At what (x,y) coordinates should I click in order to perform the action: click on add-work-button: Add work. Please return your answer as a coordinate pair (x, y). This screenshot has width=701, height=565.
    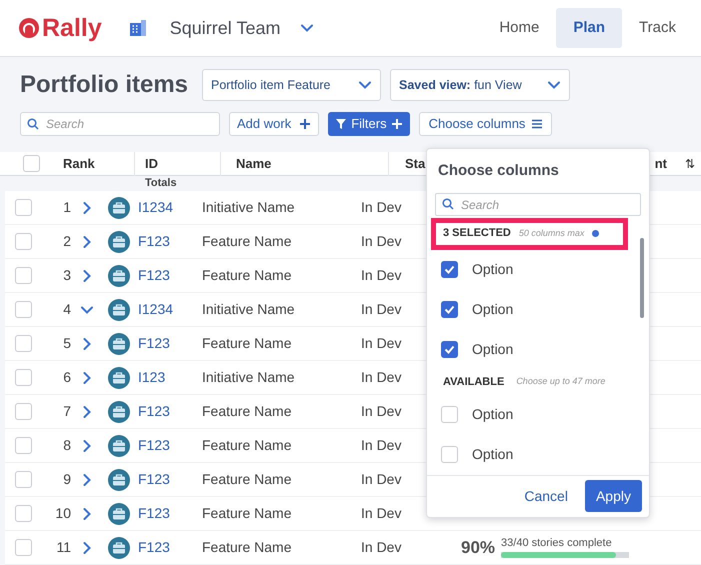
    Looking at the image, I should click on (274, 124).